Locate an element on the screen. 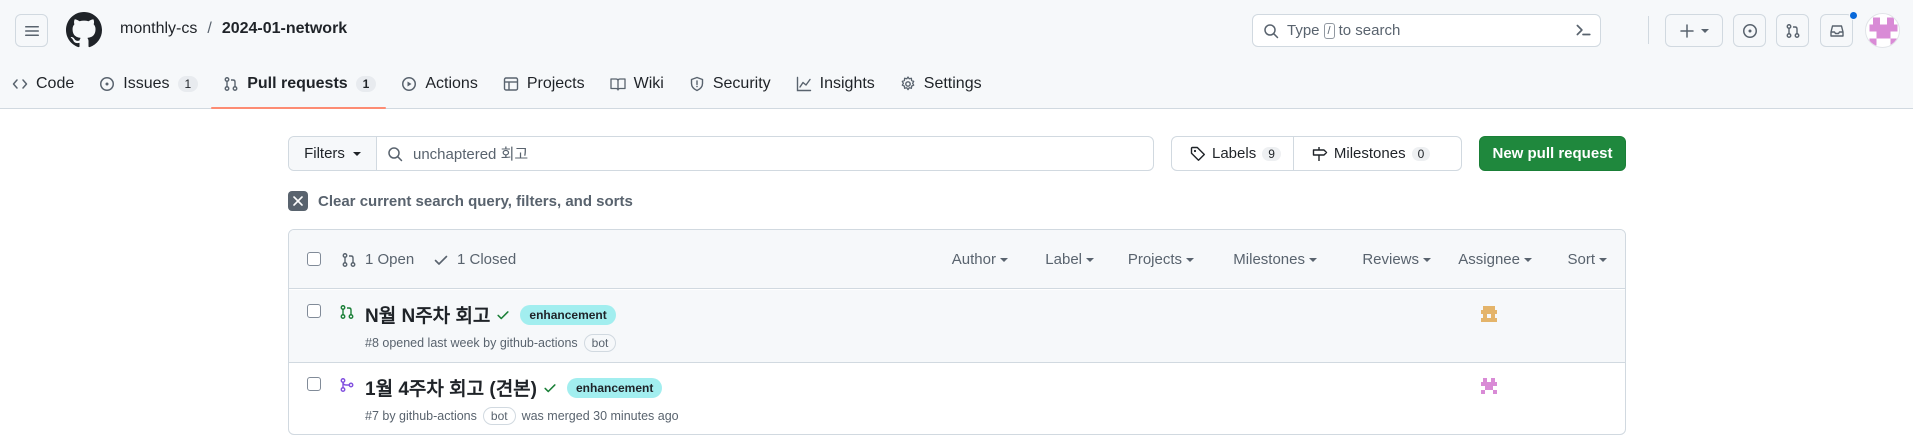 This screenshot has height=438, width=1913. book-icon is located at coordinates (617, 84).